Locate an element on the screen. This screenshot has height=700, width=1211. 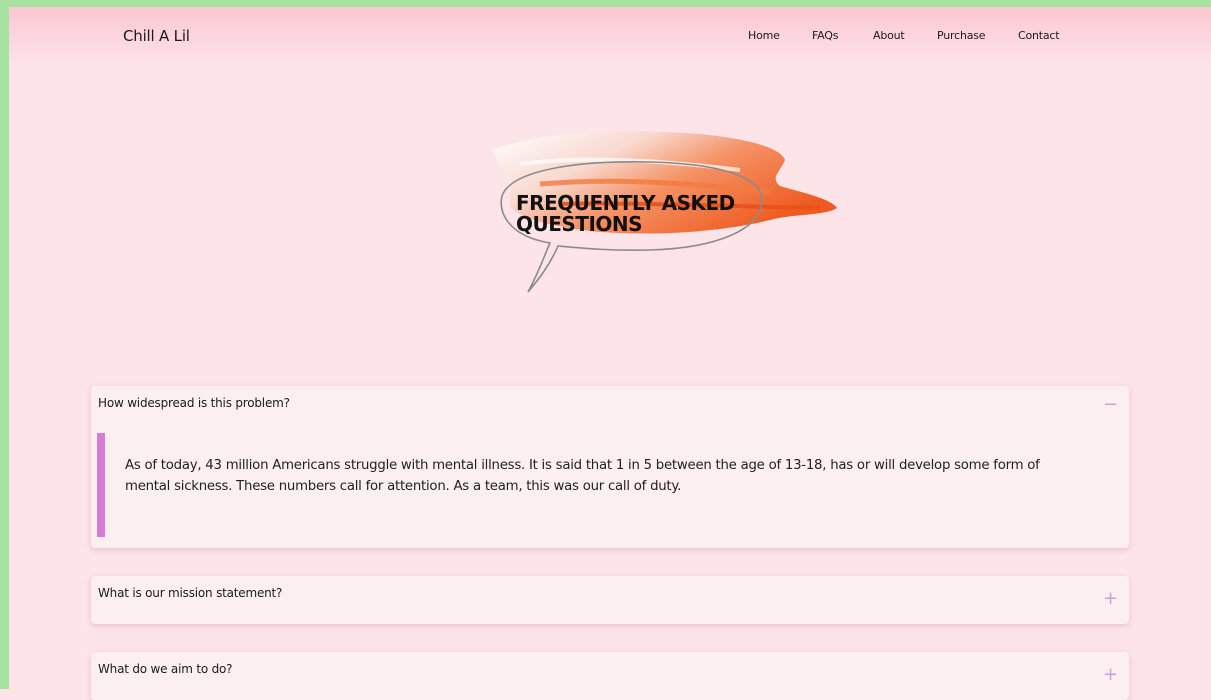
nav-link-contact: Contact is located at coordinates (1039, 35).